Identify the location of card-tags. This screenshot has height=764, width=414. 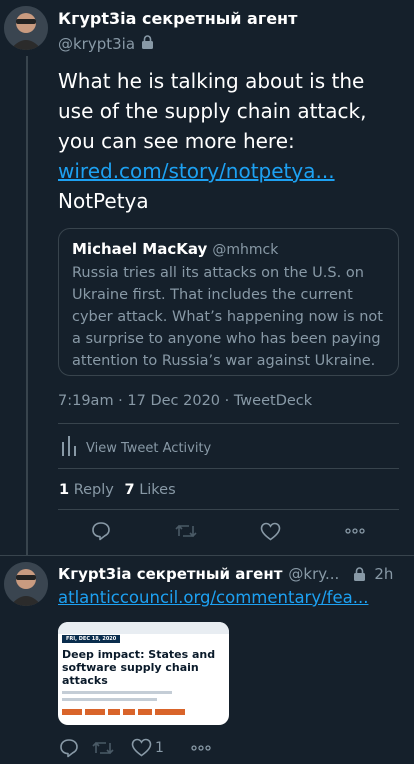
(123, 712).